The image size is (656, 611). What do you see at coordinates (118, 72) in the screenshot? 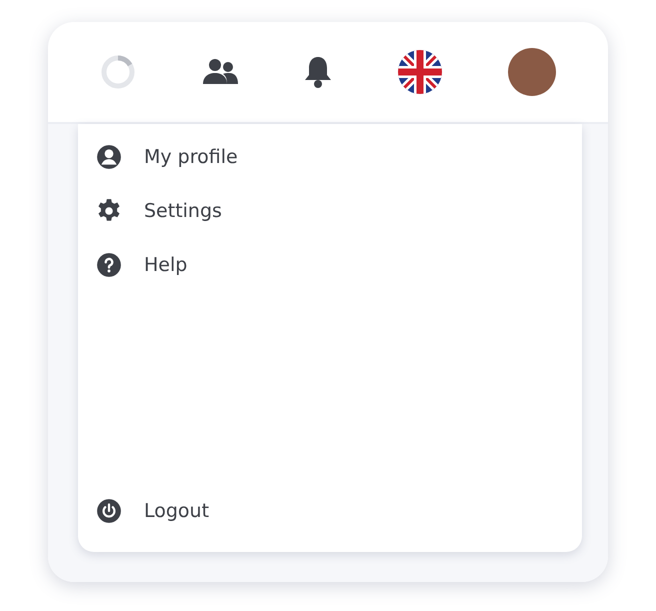
I see `loading-spinner-icon` at bounding box center [118, 72].